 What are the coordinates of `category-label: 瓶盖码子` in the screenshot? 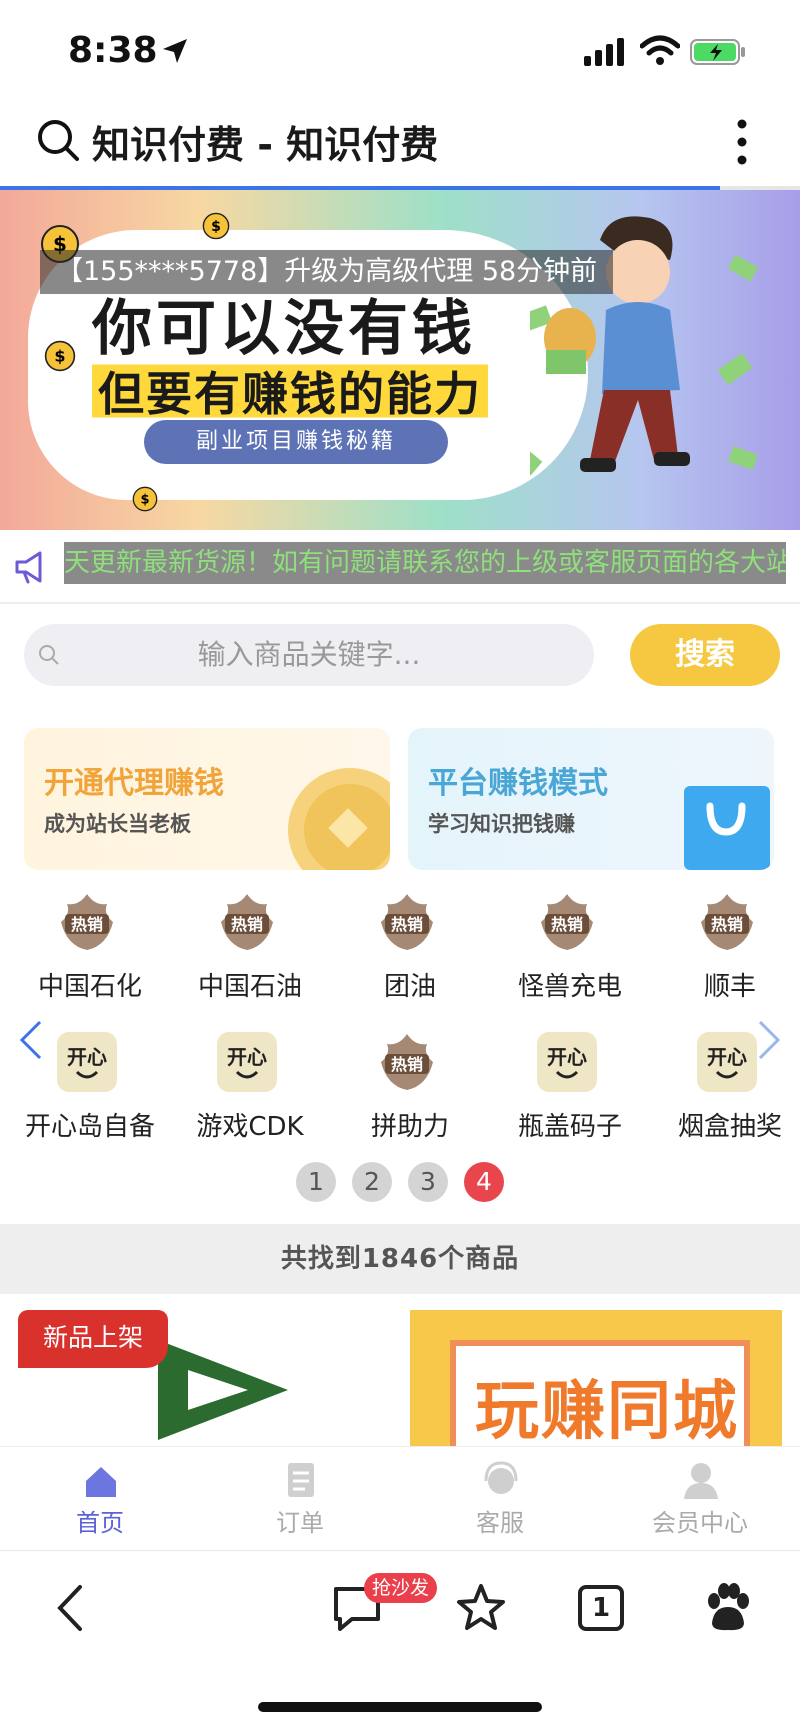 It's located at (569, 1127).